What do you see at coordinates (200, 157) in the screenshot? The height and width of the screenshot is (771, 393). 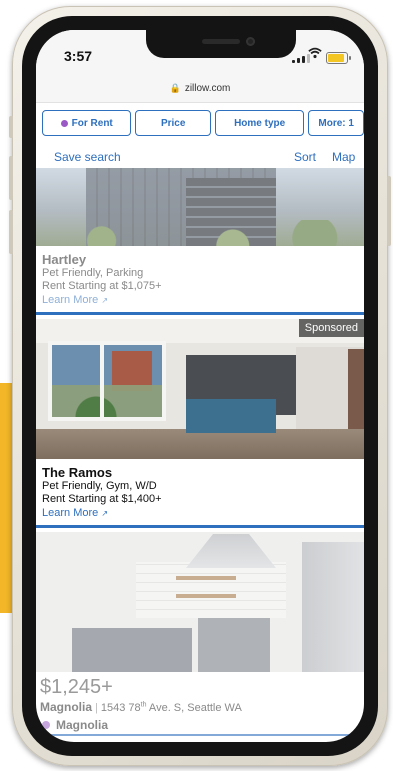 I see `list-actions: Save search Sort Map` at bounding box center [200, 157].